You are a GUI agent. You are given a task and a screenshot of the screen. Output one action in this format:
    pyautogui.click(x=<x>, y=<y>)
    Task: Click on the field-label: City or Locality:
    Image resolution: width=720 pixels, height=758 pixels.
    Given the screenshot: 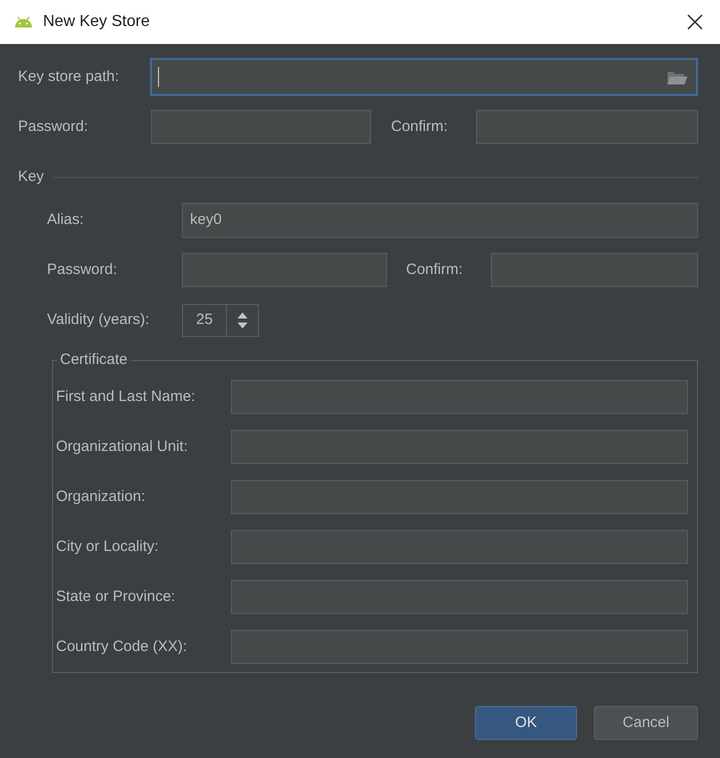 What is the action you would take?
    pyautogui.click(x=108, y=546)
    